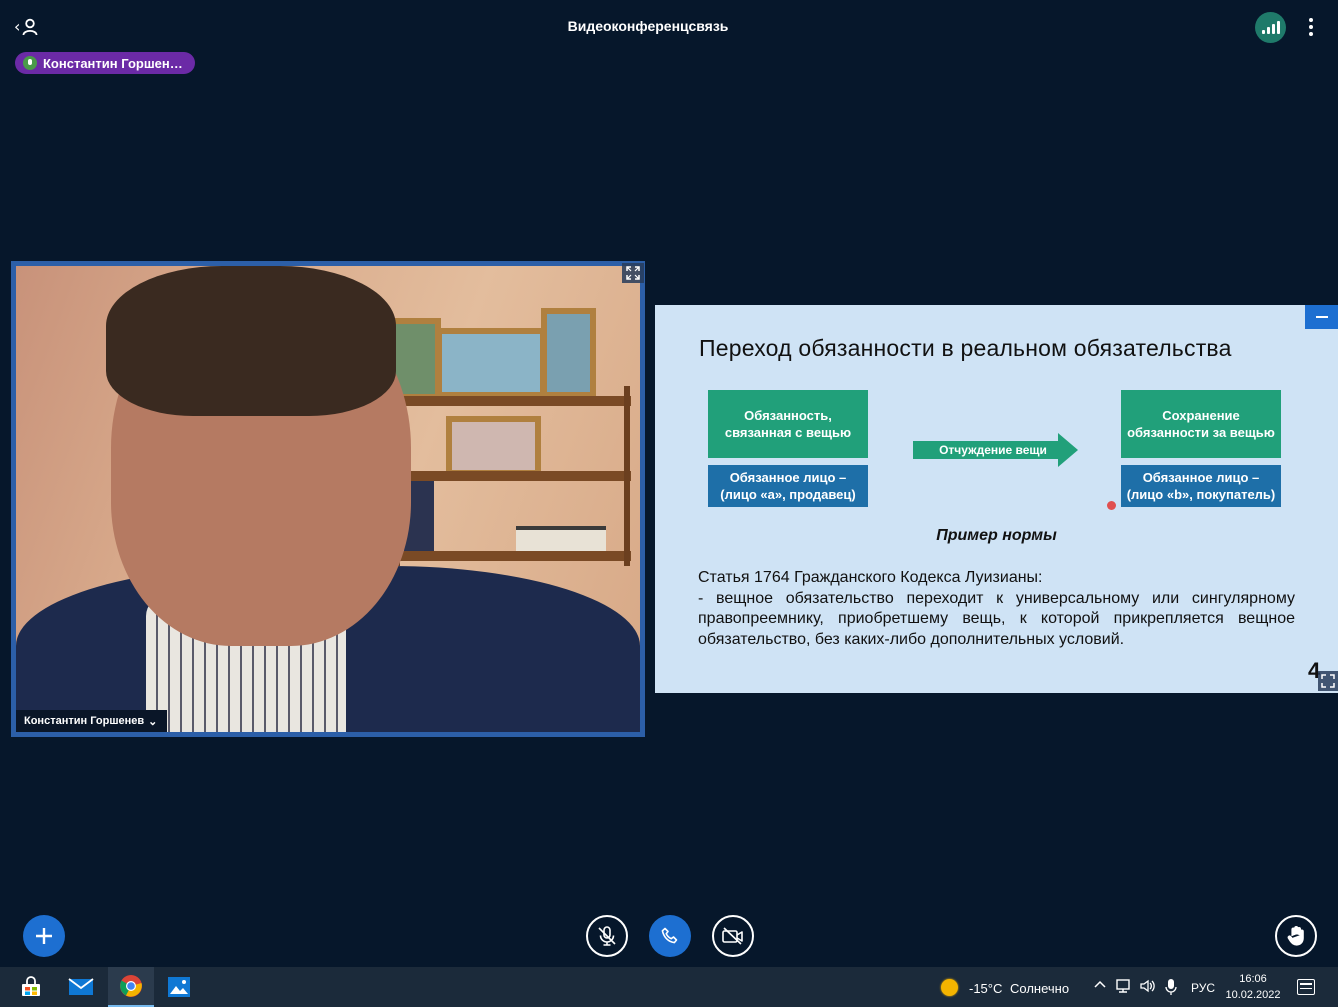 This screenshot has height=1007, width=1338. I want to click on network-icon, so click(1123, 986).